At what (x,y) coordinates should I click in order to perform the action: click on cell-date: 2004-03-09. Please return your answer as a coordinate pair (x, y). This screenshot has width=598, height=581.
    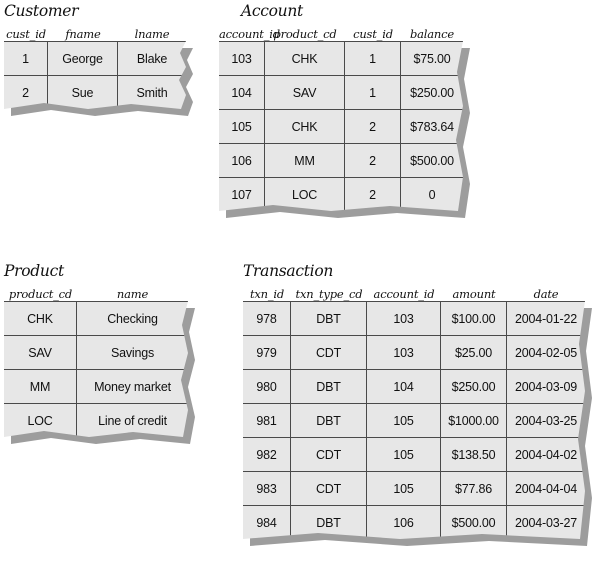
    Looking at the image, I should click on (546, 386).